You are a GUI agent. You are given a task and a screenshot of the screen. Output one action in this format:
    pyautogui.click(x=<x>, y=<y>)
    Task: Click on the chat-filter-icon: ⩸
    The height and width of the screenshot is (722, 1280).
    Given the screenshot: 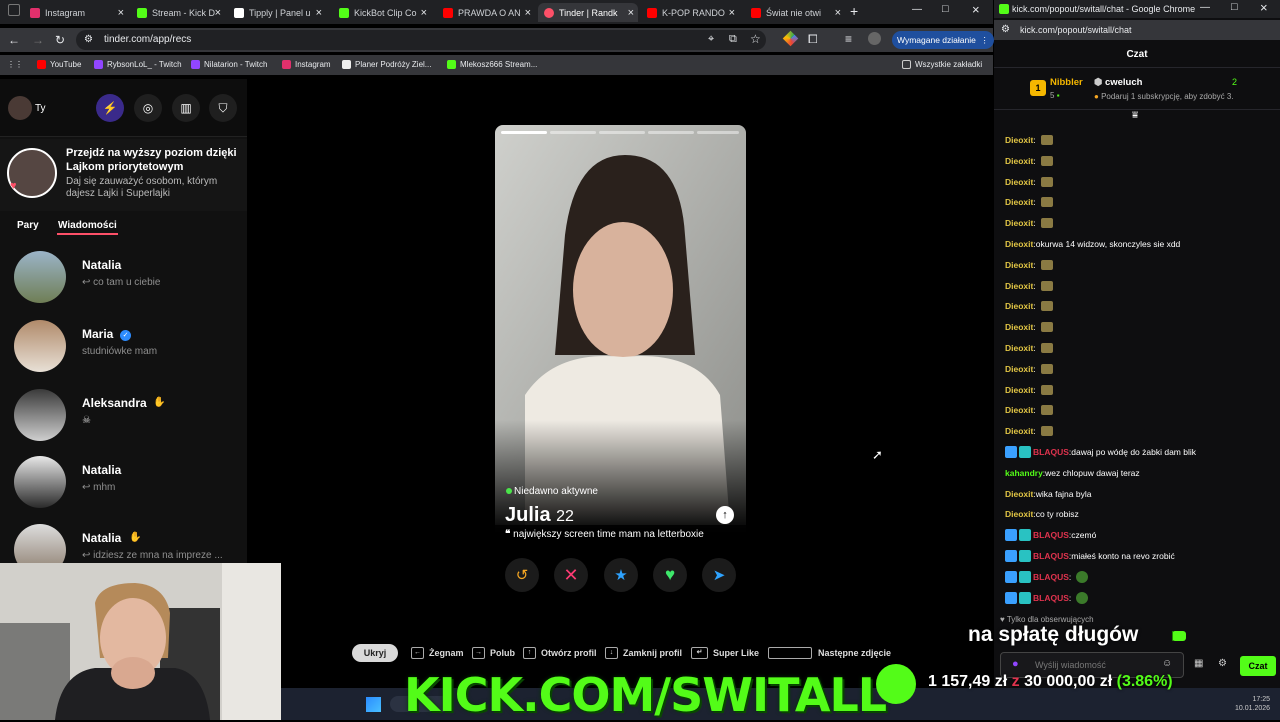 What is the action you would take?
    pyautogui.click(x=1135, y=115)
    